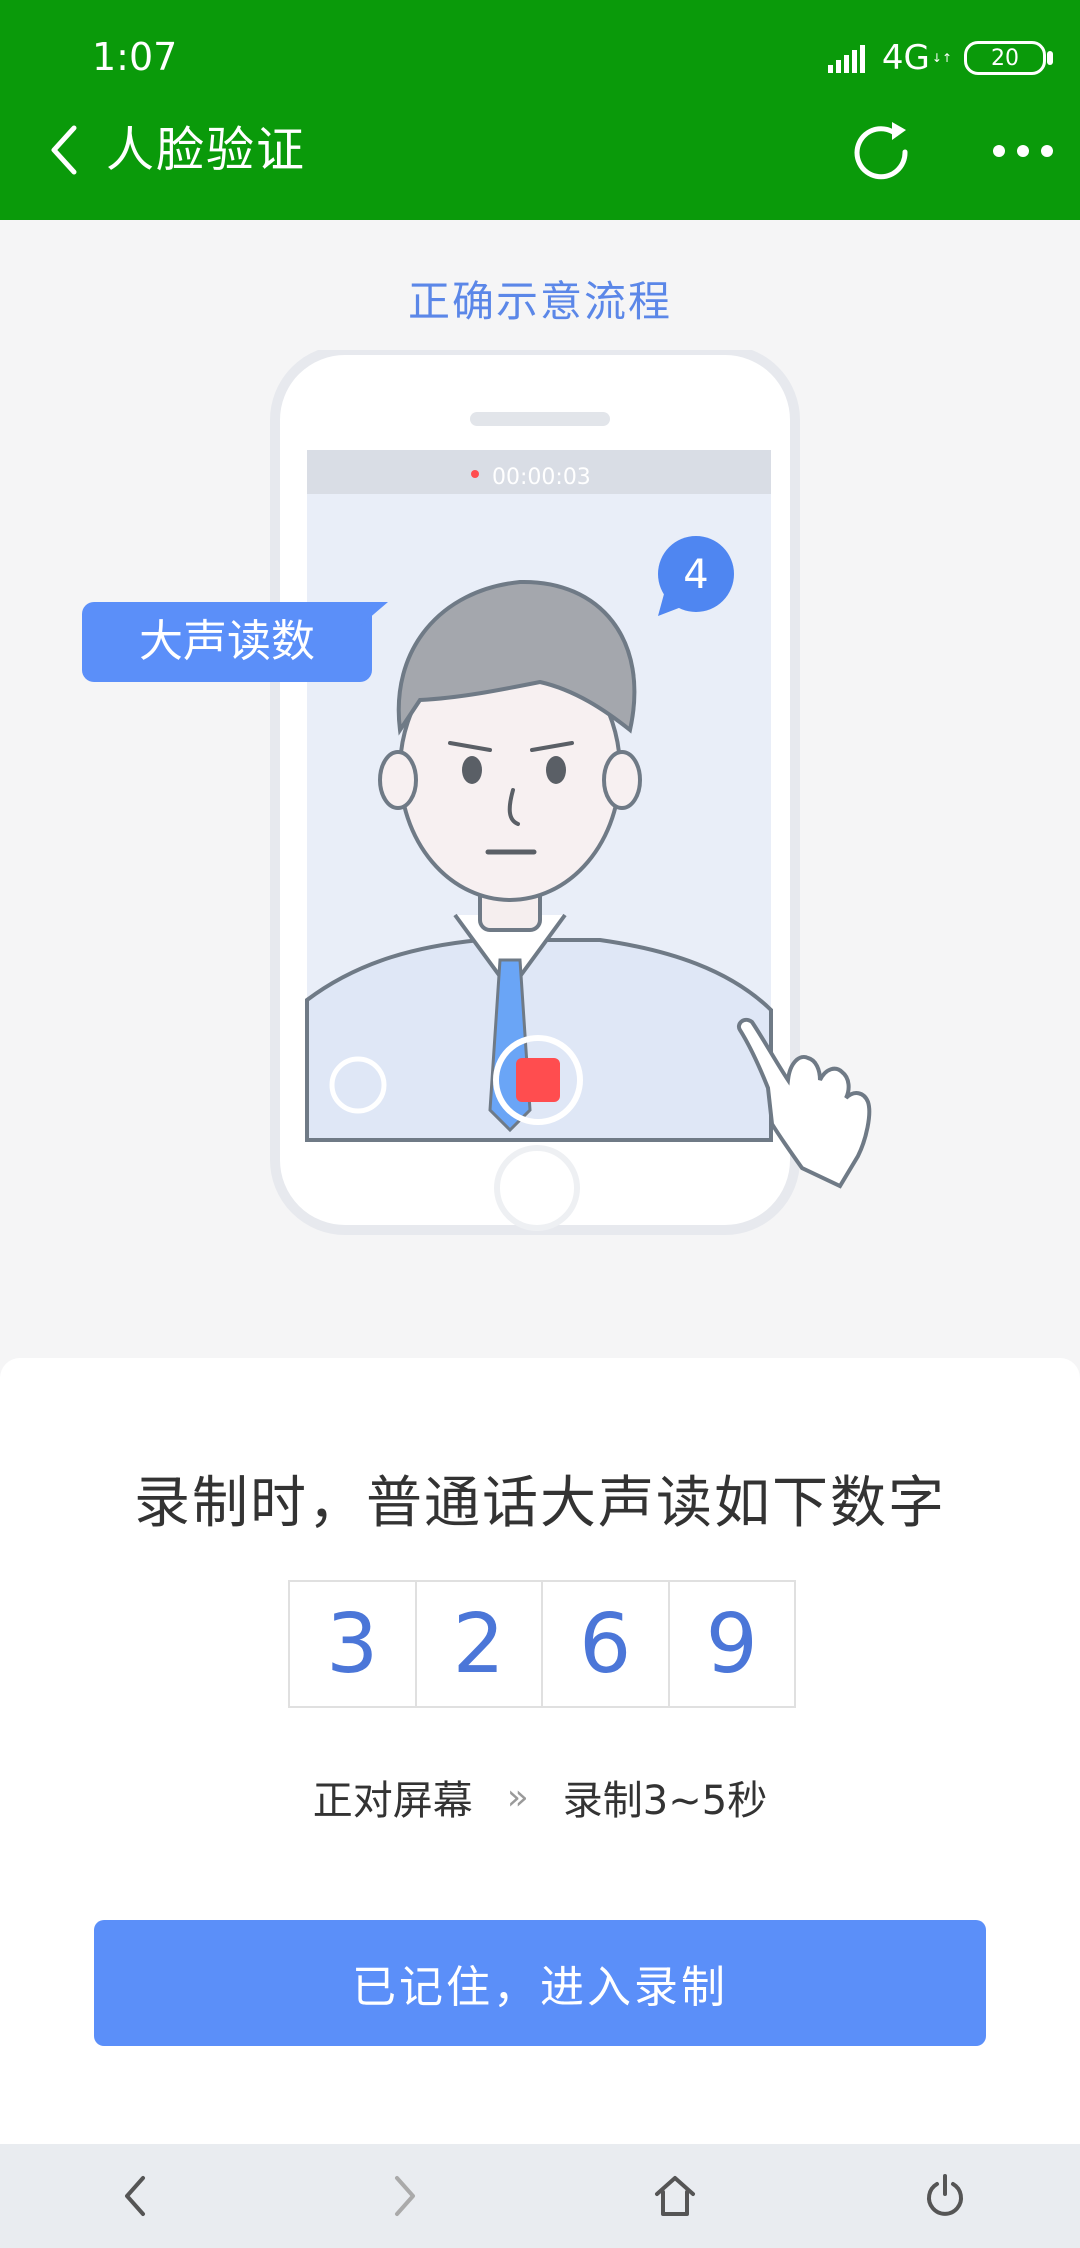 The width and height of the screenshot is (1080, 2248). I want to click on instruction-text: 录制时，普通话大声读如下数字, so click(540, 1503).